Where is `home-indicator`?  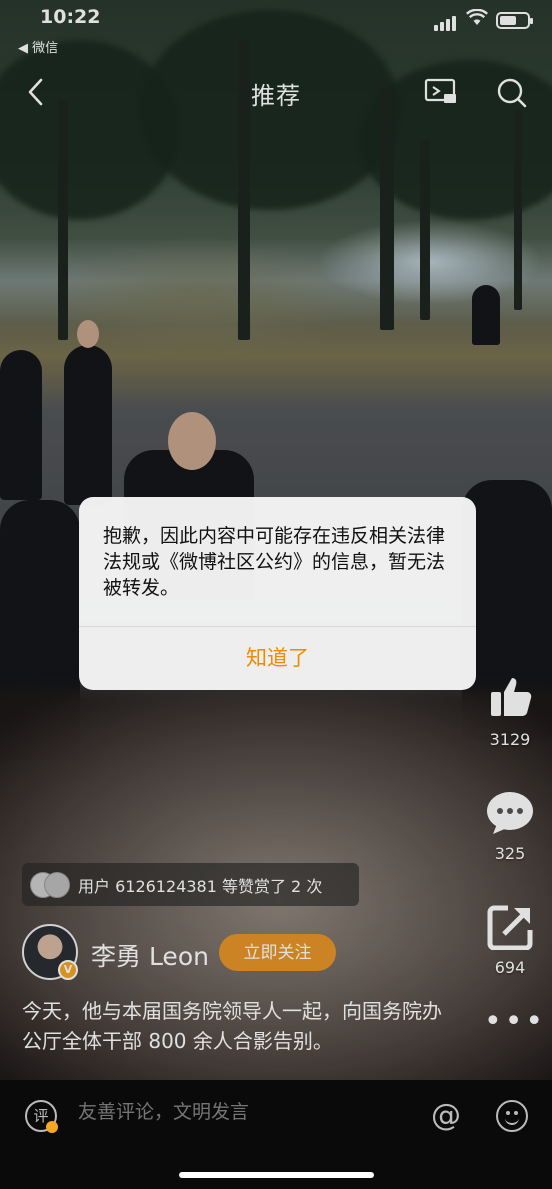
home-indicator is located at coordinates (276, 1175).